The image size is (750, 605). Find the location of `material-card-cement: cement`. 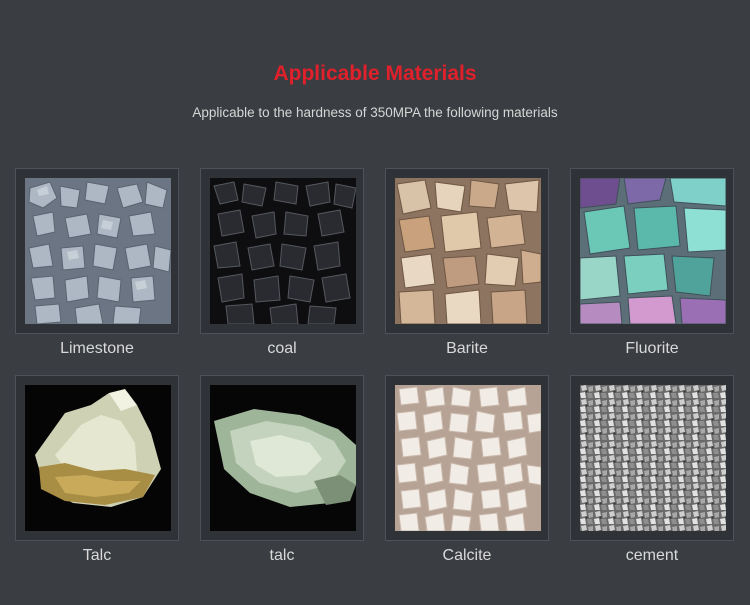

material-card-cement: cement is located at coordinates (652, 470).